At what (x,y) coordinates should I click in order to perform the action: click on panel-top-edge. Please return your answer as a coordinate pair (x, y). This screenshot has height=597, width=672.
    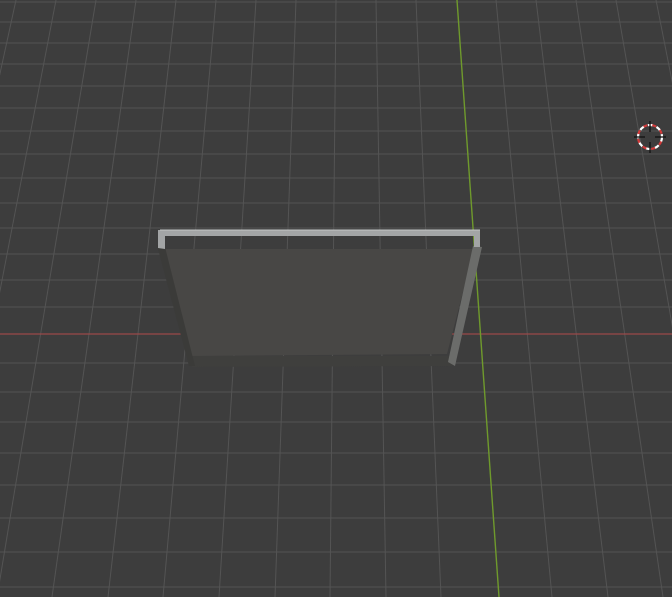
    Looking at the image, I should click on (319, 239).